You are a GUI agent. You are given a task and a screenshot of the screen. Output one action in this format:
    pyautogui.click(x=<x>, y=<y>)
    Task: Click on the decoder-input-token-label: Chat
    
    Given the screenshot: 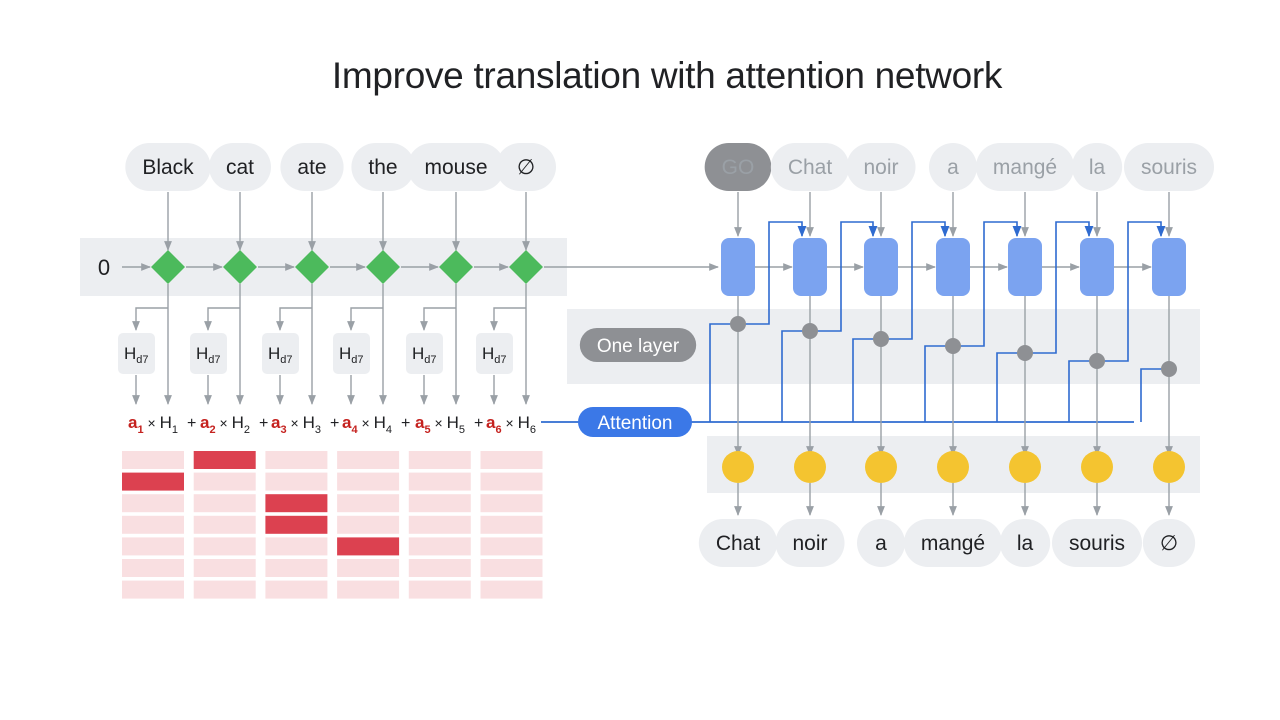 What is the action you would take?
    pyautogui.click(x=810, y=167)
    